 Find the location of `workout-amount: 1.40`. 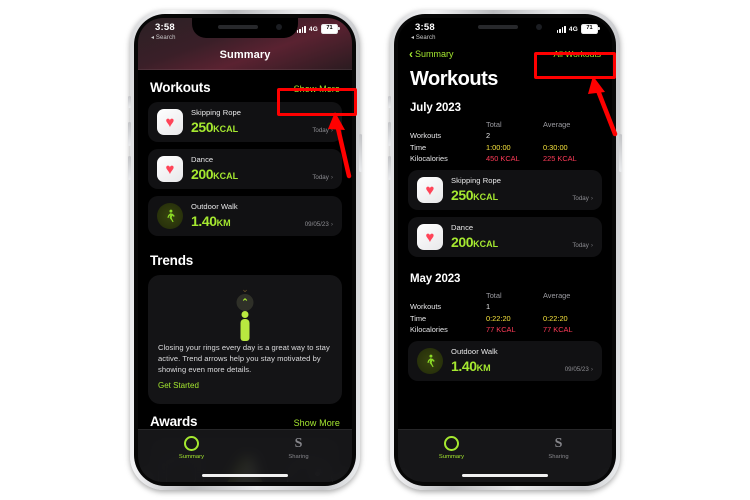

workout-amount: 1.40 is located at coordinates (204, 220).